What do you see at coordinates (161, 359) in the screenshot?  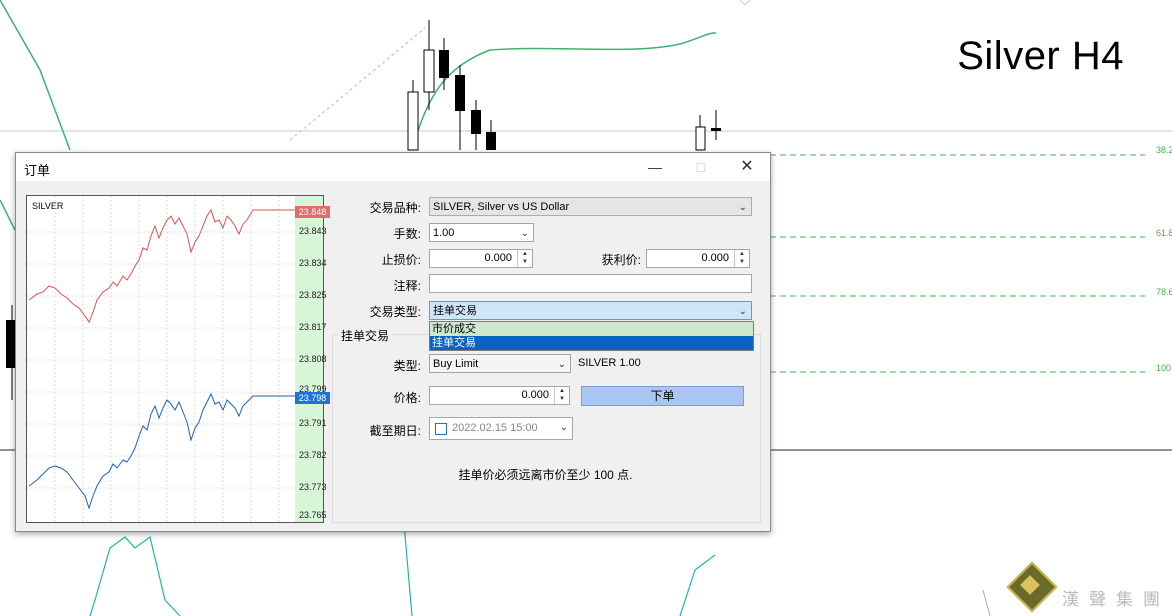 I see `tick-chart-plot` at bounding box center [161, 359].